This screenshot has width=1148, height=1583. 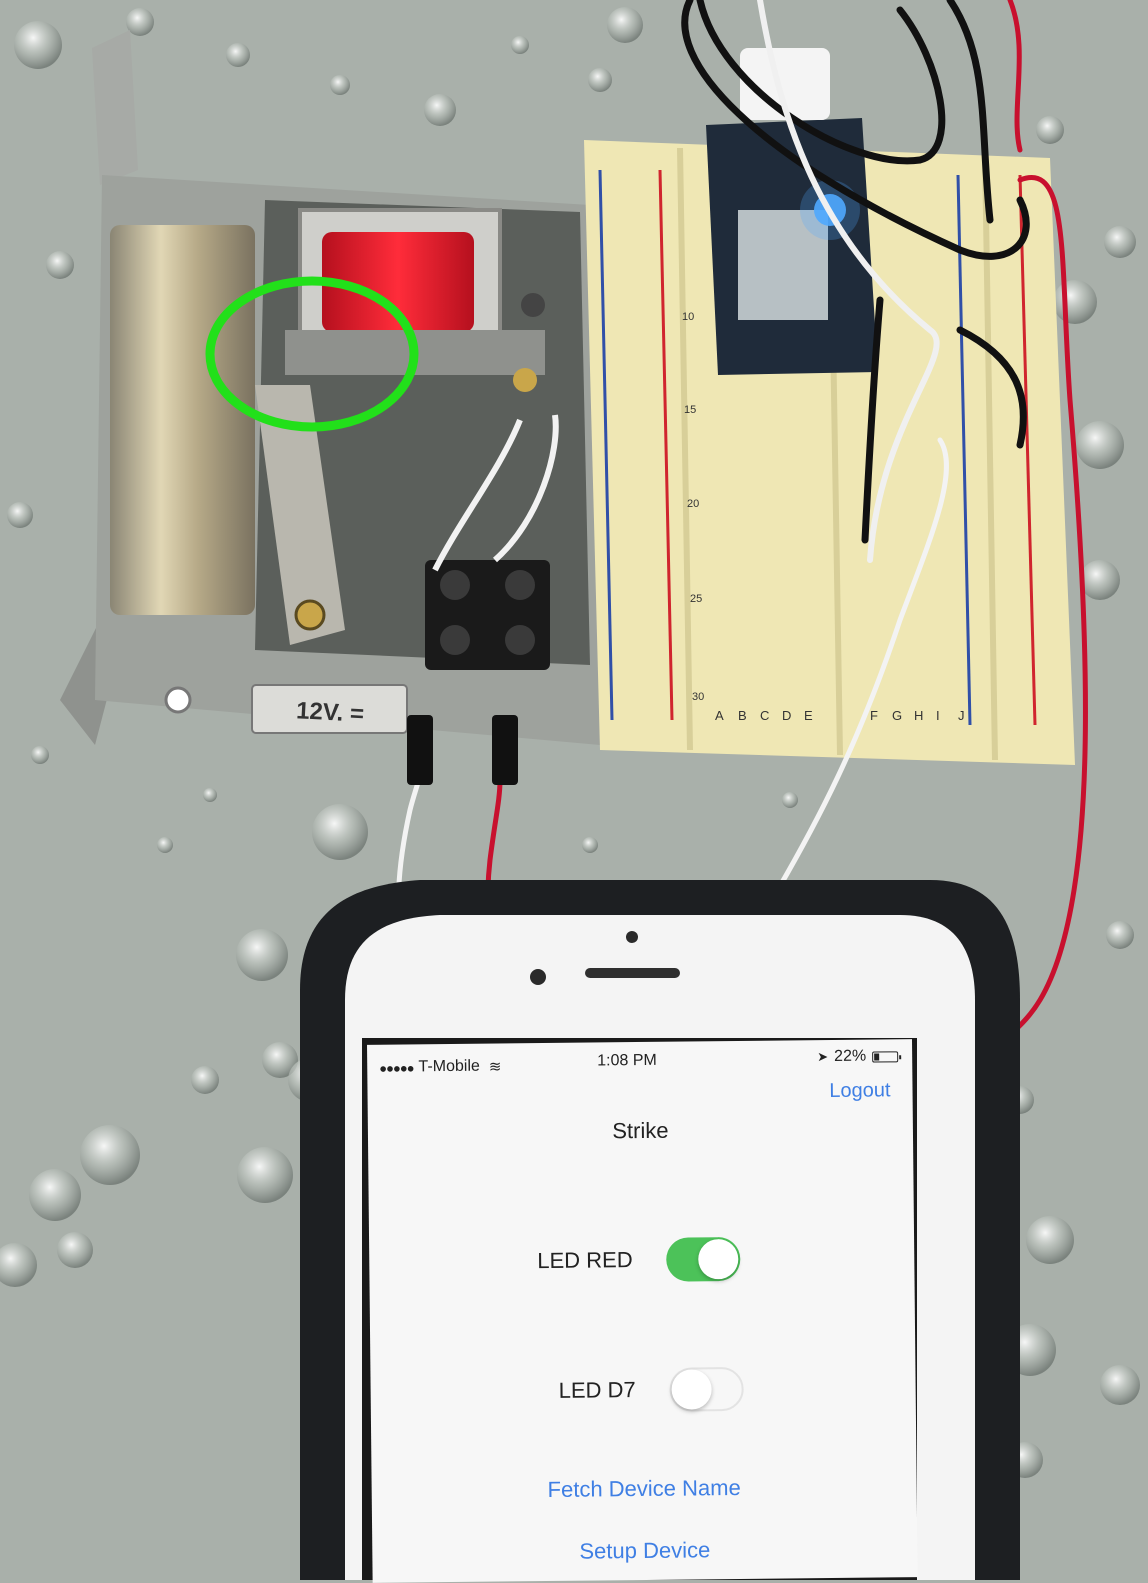 I want to click on row-number-20: 20, so click(x=693, y=504).